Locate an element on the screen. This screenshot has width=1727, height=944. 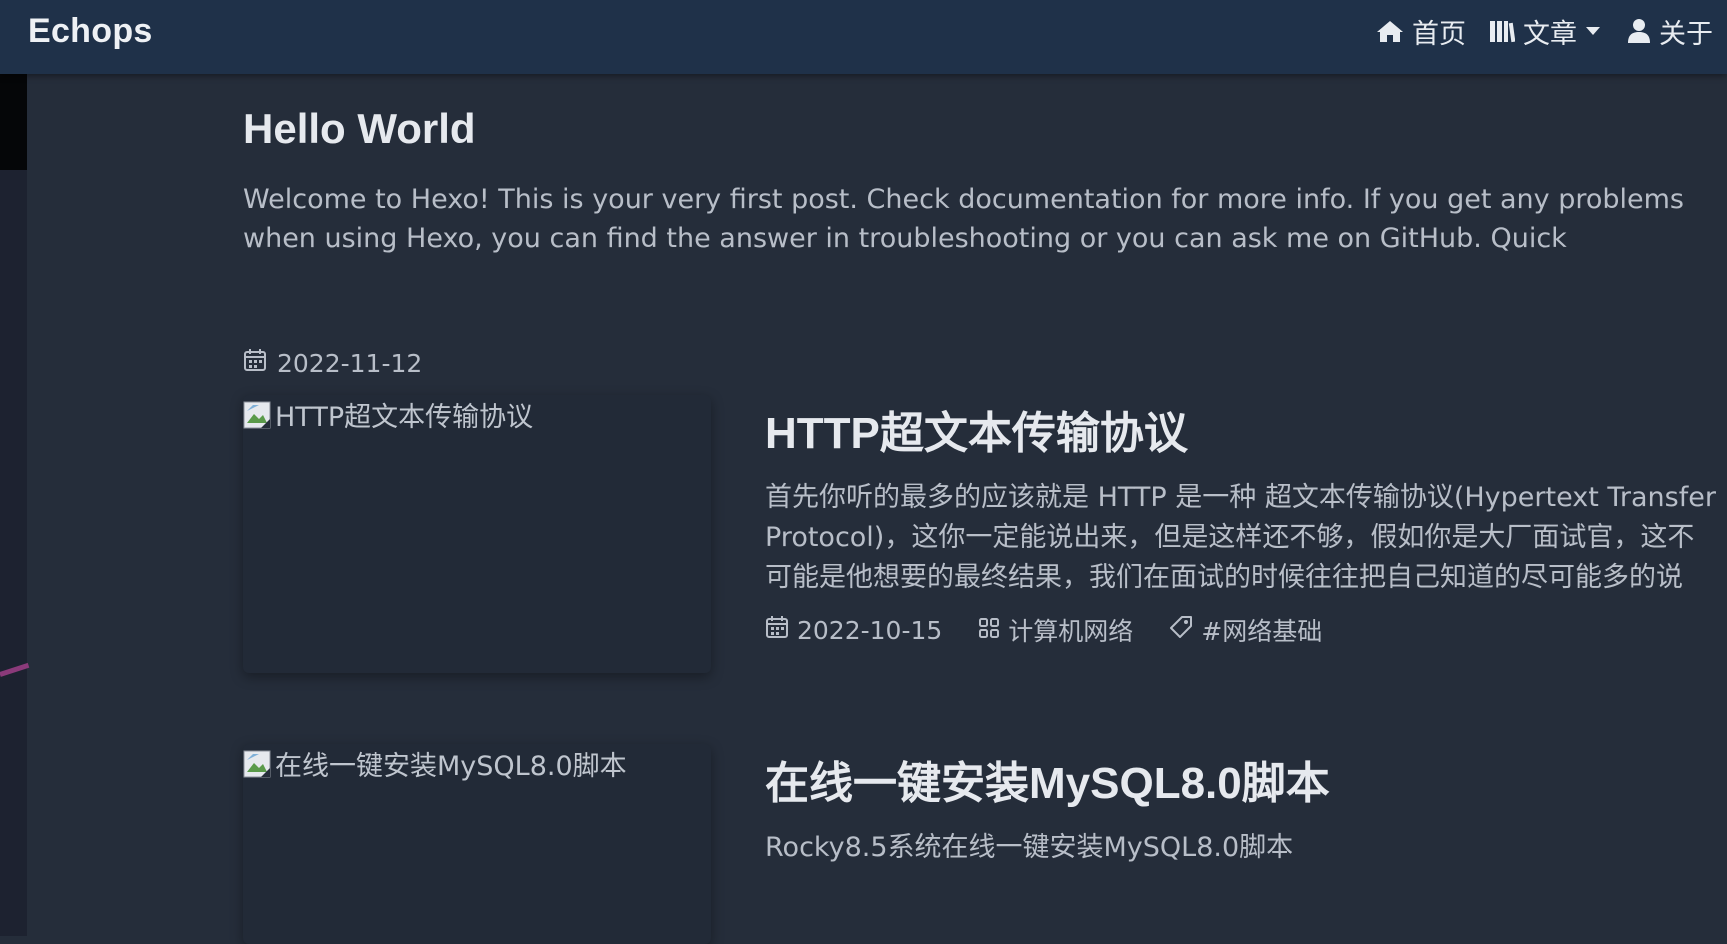
left-background-strip is located at coordinates (15, 505).